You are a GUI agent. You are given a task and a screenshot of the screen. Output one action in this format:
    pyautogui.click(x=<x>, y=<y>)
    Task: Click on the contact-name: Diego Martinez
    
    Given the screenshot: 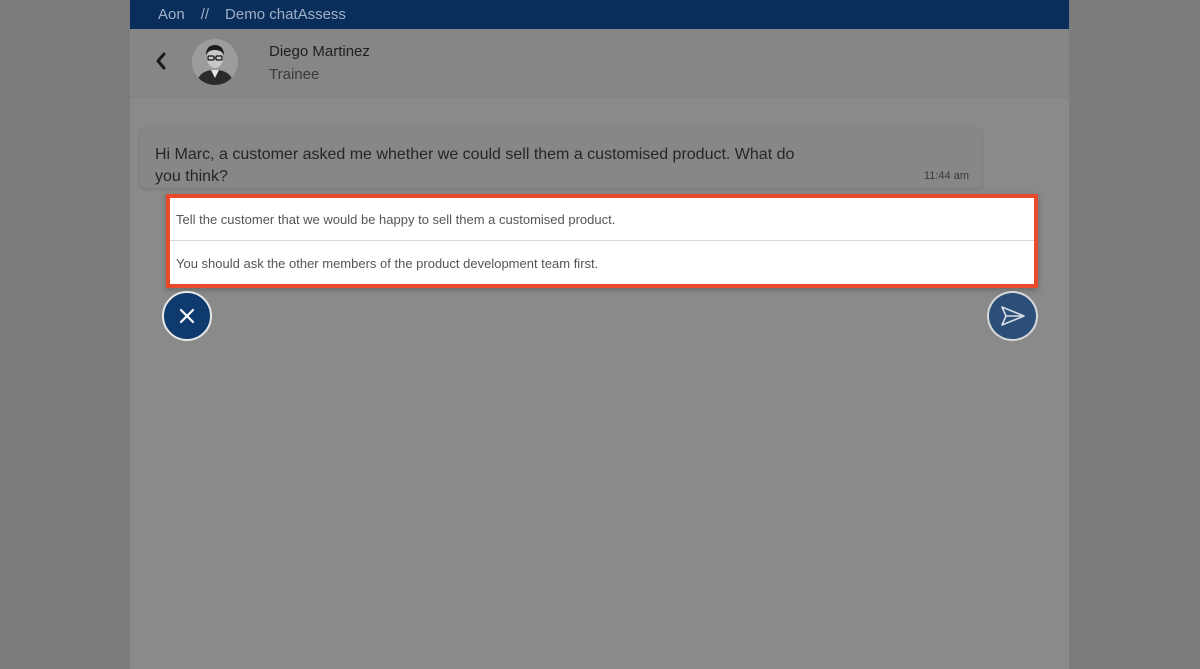 What is the action you would take?
    pyautogui.click(x=319, y=51)
    